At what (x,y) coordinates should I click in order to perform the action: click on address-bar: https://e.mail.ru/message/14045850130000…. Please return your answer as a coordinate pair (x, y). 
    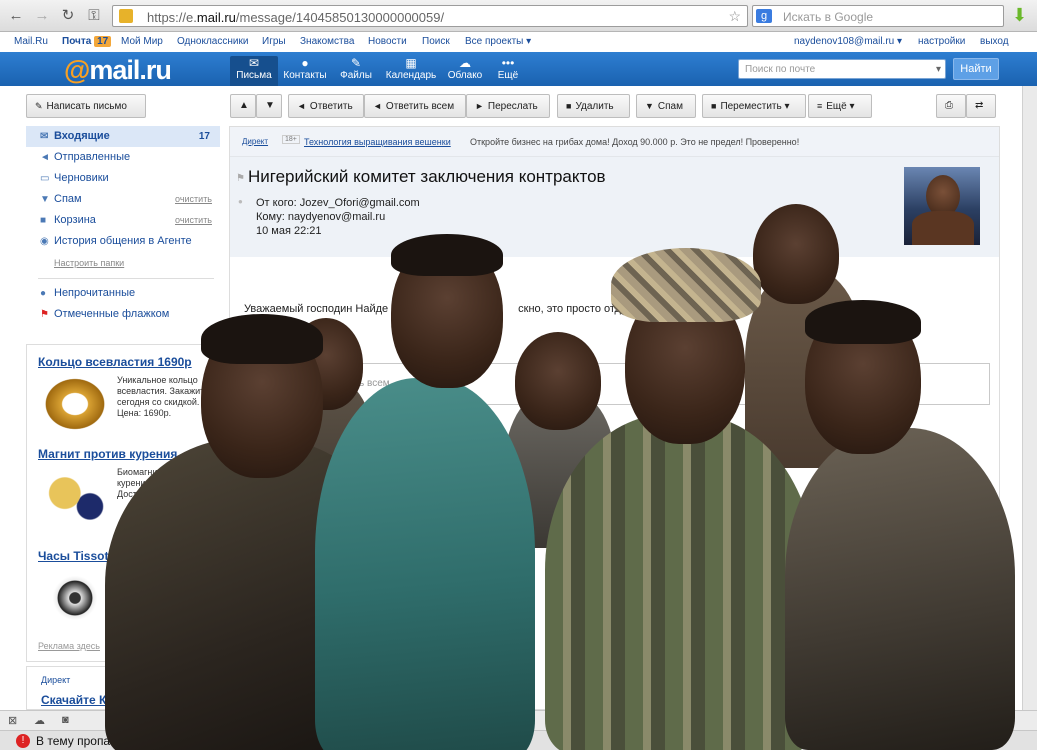
    Looking at the image, I should click on (430, 16).